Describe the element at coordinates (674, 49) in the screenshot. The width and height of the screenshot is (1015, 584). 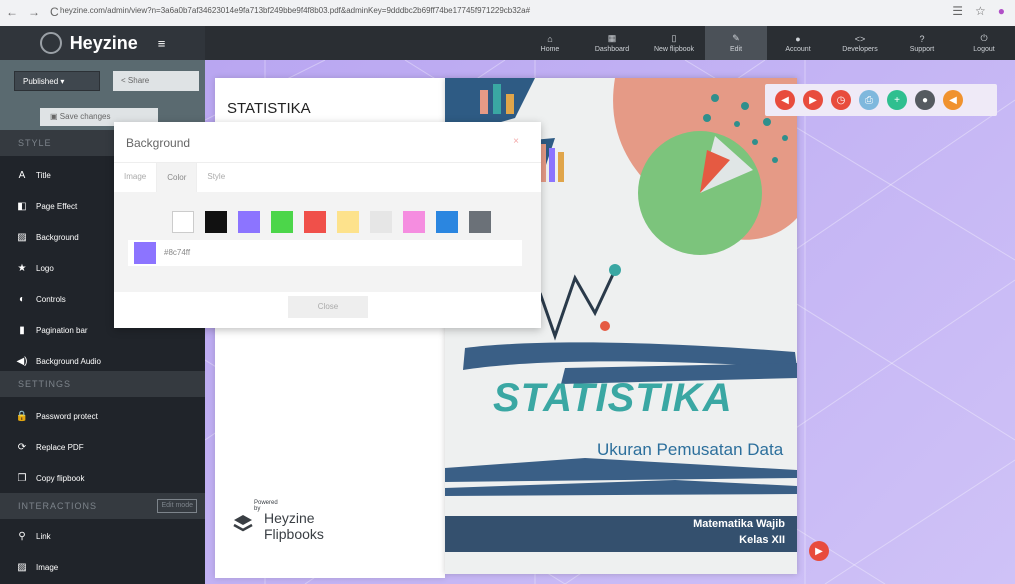
I see `nav-label: New flipbook` at that location.